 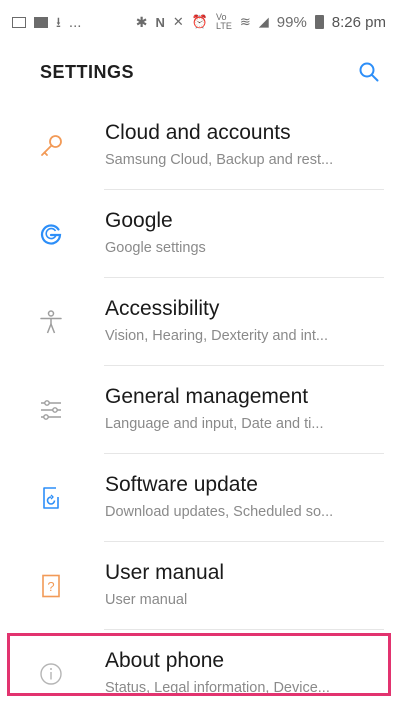 I want to click on download-icon: ⭳, so click(x=58, y=22).